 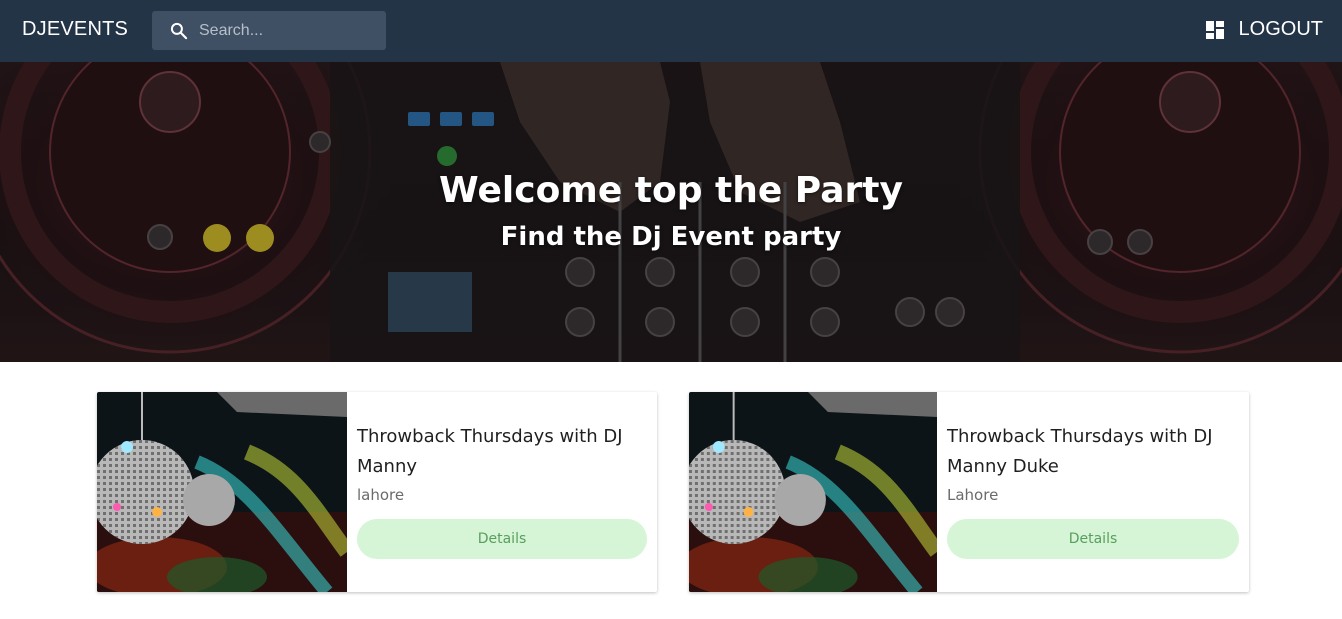 I want to click on navbar: DJEVENTS LOGOUT, so click(x=671, y=31).